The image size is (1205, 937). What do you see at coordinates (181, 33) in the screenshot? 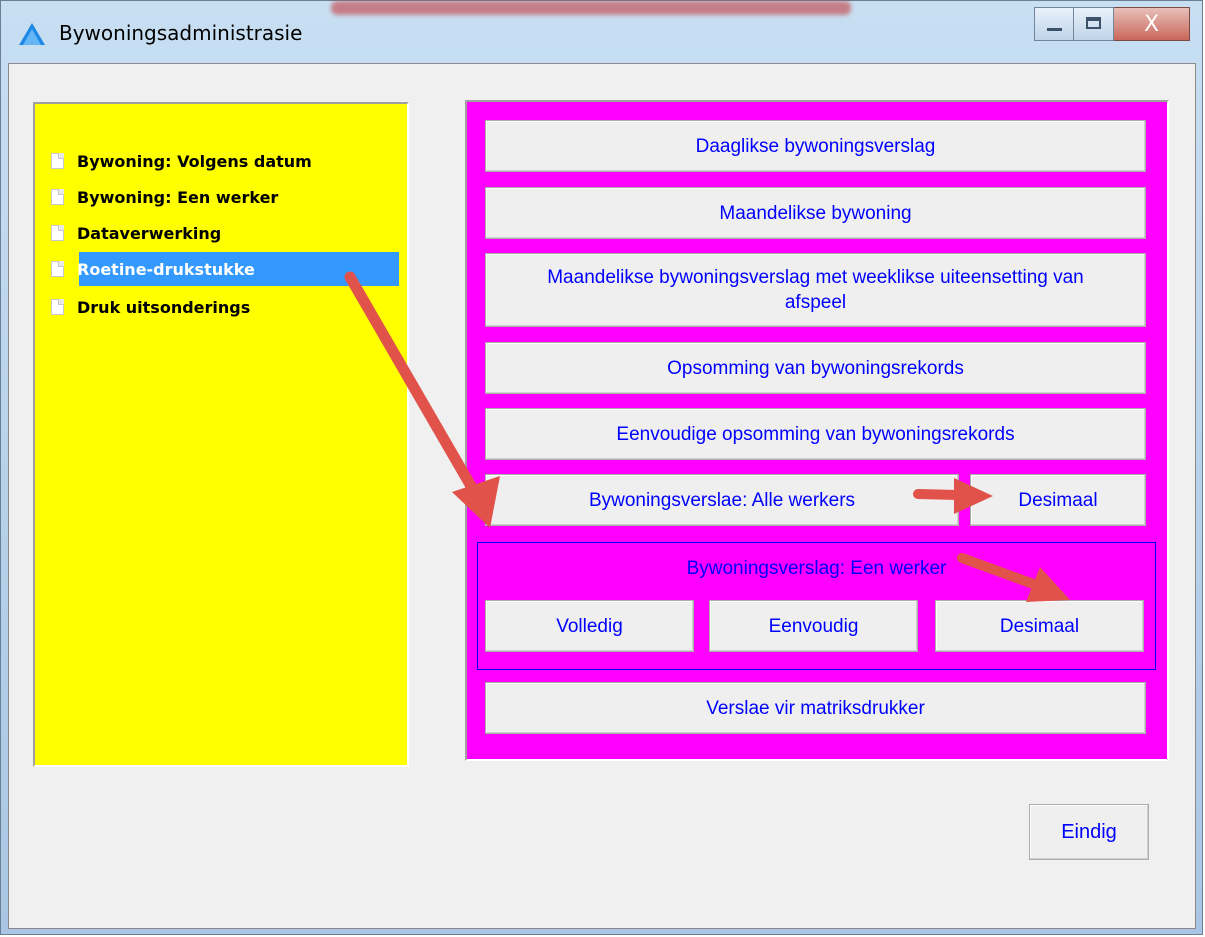
I see `window-title: Bywoningsadministrasie` at bounding box center [181, 33].